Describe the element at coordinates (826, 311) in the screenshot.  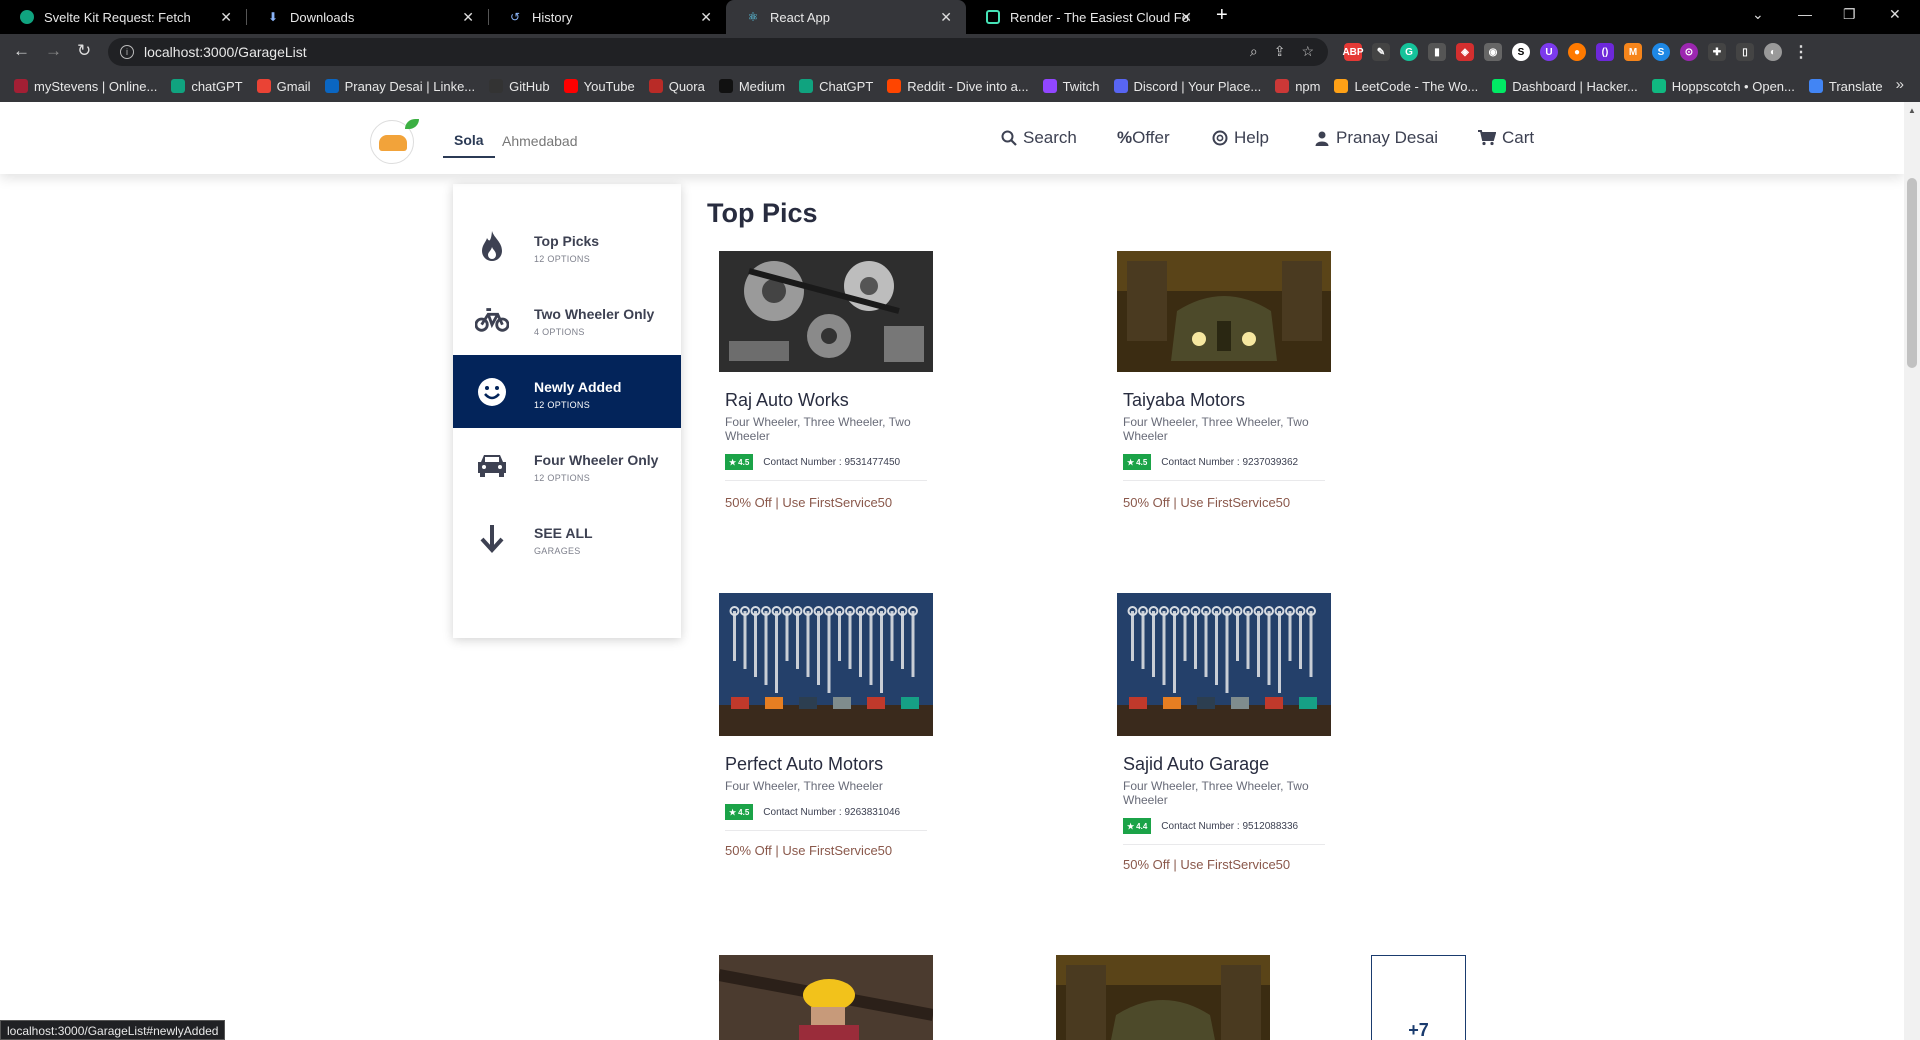
I see `engine-photo` at that location.